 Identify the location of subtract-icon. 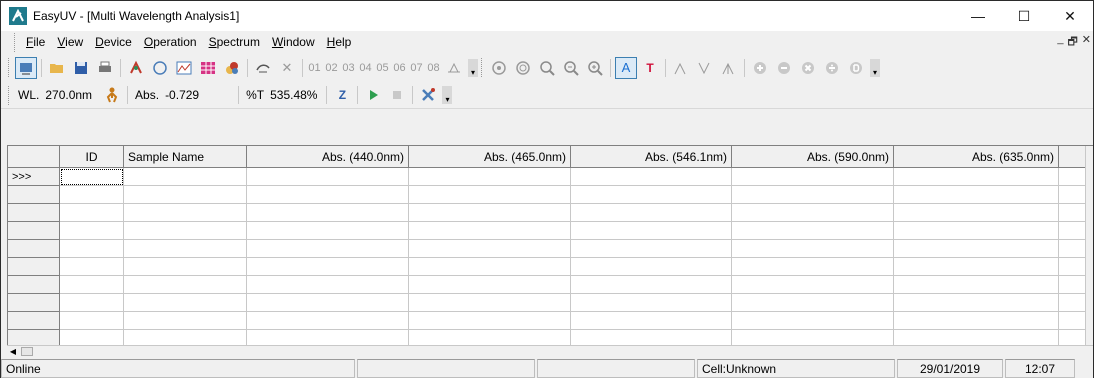
(784, 68).